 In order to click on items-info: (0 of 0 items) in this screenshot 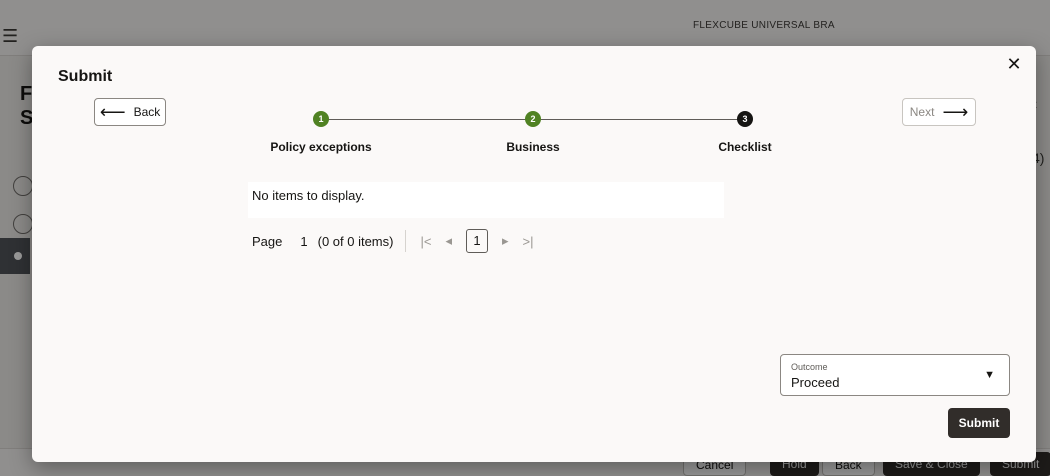, I will do `click(355, 241)`.